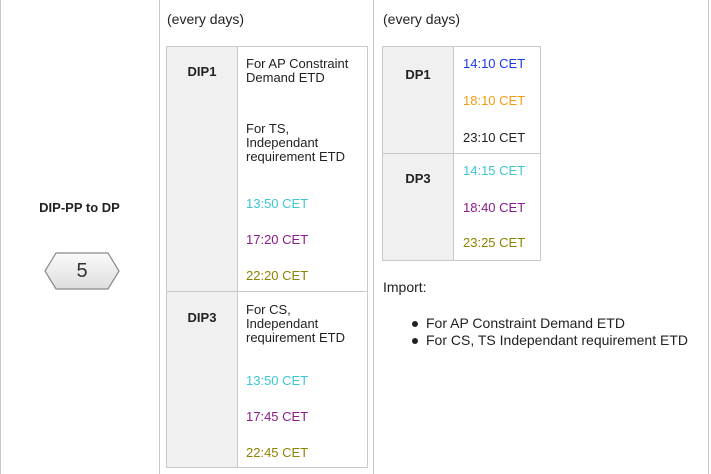  I want to click on dp1-time-2: 18:10 CET, so click(494, 100).